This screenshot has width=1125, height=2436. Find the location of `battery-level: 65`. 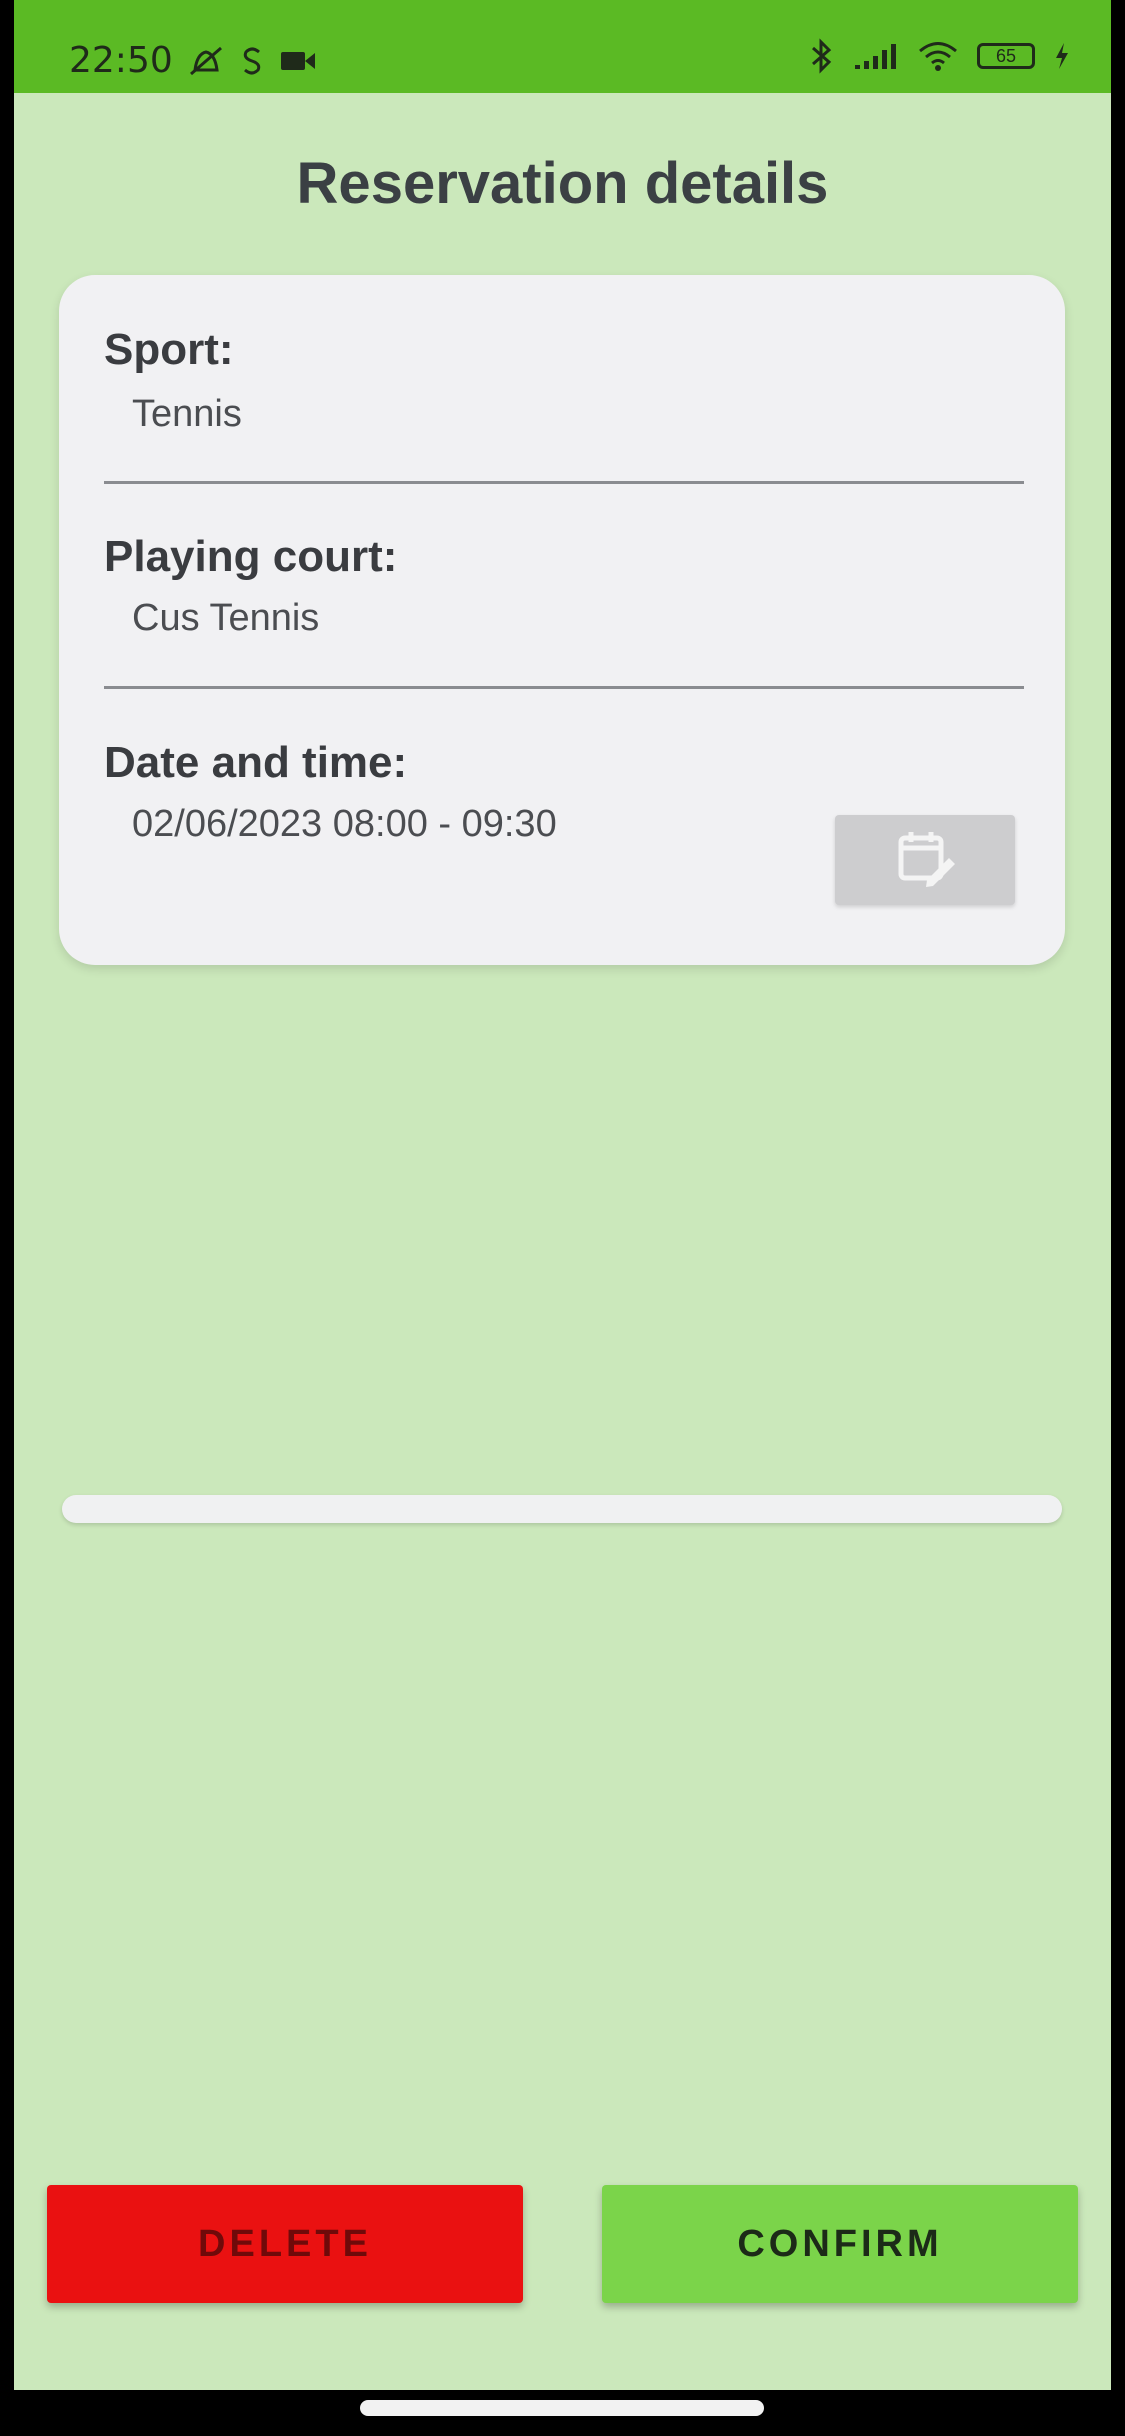

battery-level: 65 is located at coordinates (1006, 55).